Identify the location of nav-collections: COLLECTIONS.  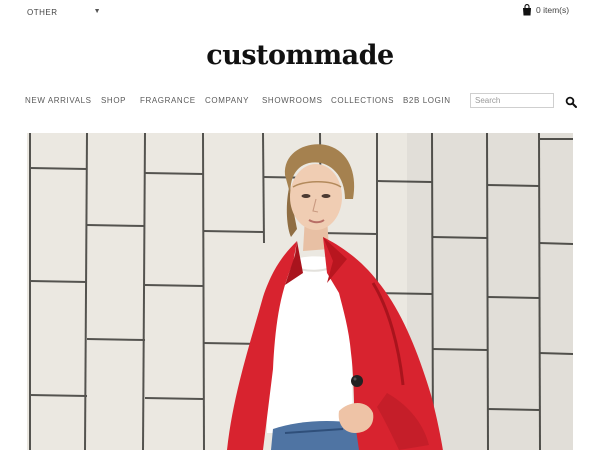
(362, 100).